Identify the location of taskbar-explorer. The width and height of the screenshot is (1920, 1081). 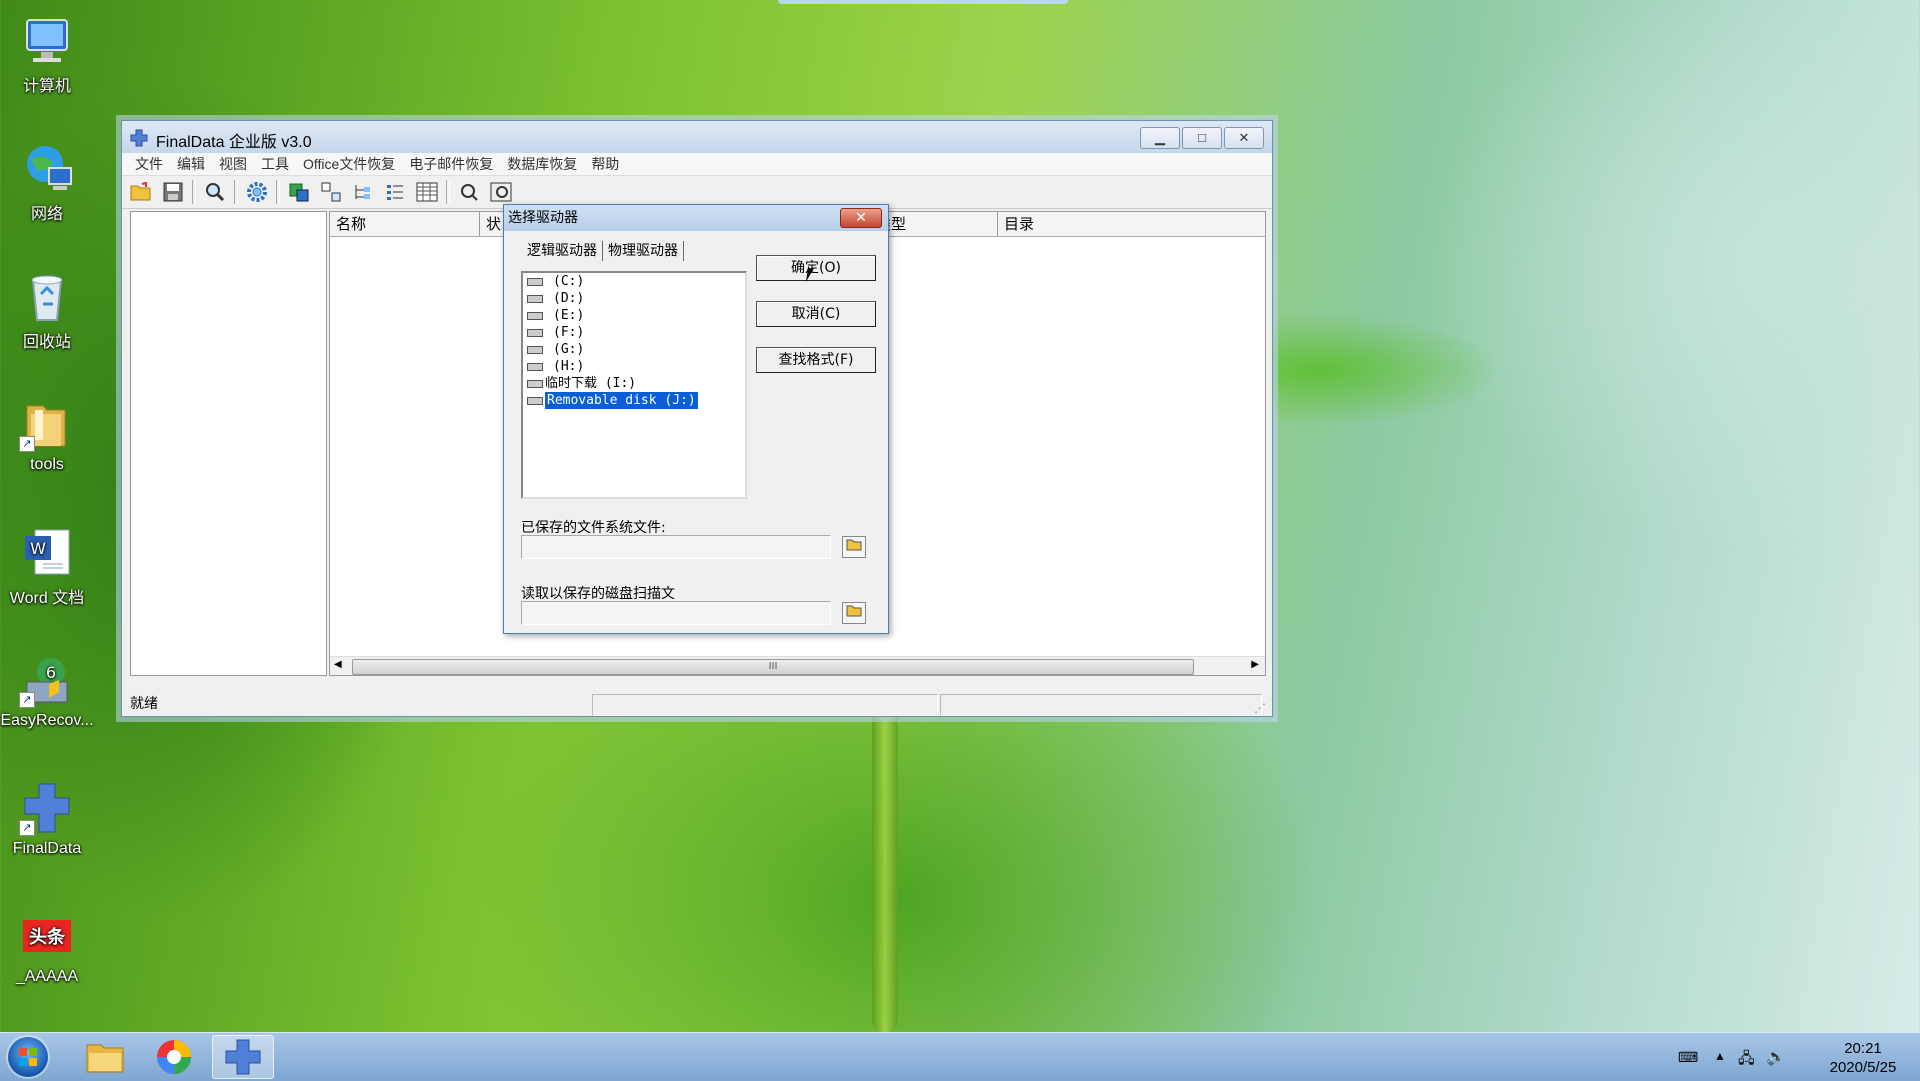
(105, 1057).